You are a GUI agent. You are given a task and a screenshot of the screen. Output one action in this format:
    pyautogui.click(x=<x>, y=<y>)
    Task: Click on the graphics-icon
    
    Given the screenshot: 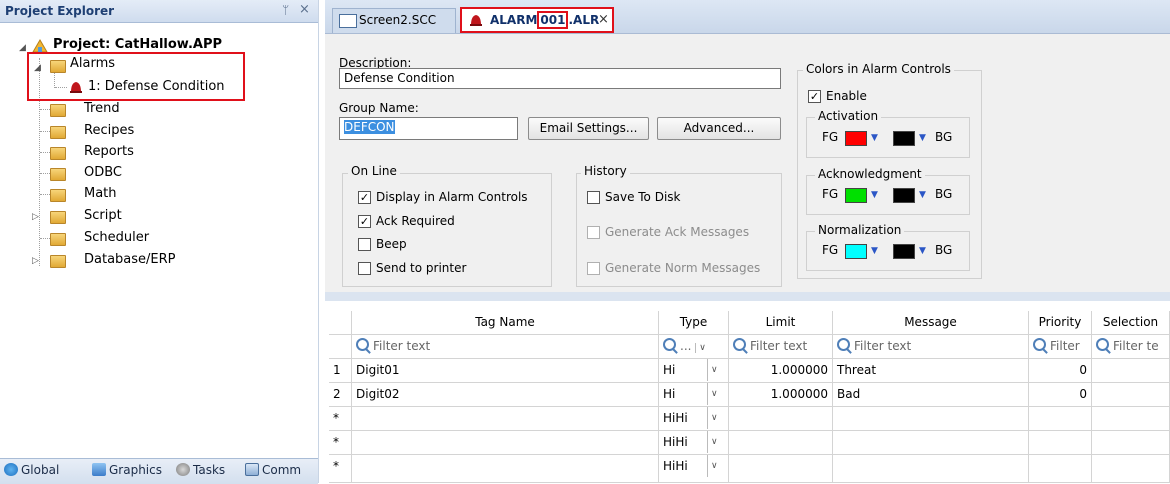 What is the action you would take?
    pyautogui.click(x=99, y=469)
    